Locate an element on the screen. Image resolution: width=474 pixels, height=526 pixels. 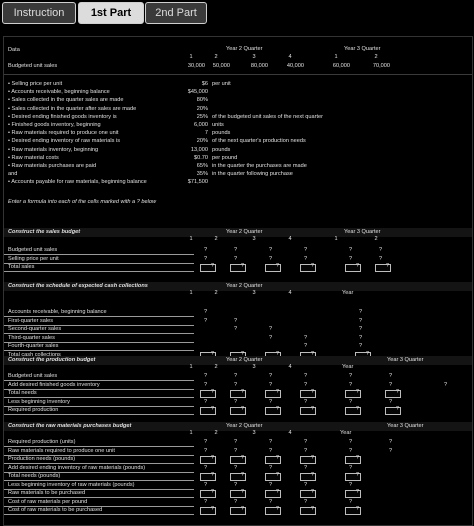
tab-1st-part: 1st Part is located at coordinates (111, 13).